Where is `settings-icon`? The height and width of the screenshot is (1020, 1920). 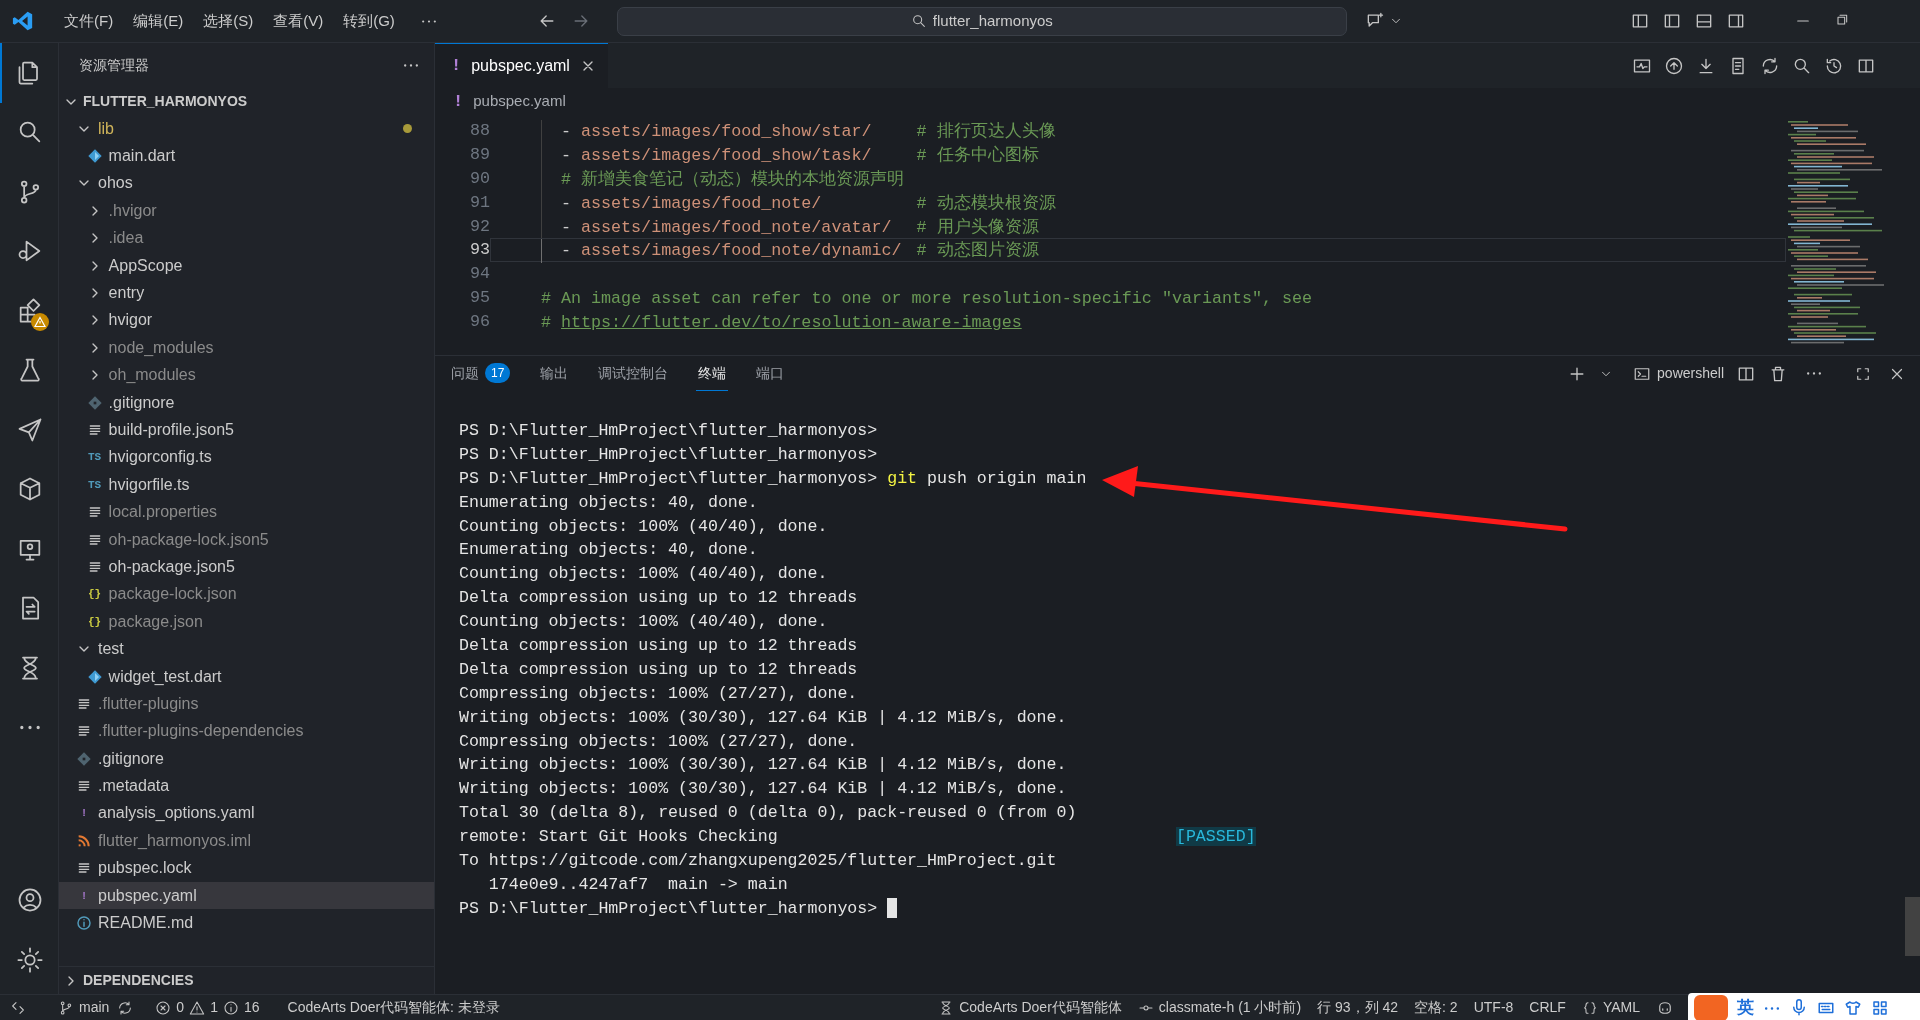
settings-icon is located at coordinates (30, 960).